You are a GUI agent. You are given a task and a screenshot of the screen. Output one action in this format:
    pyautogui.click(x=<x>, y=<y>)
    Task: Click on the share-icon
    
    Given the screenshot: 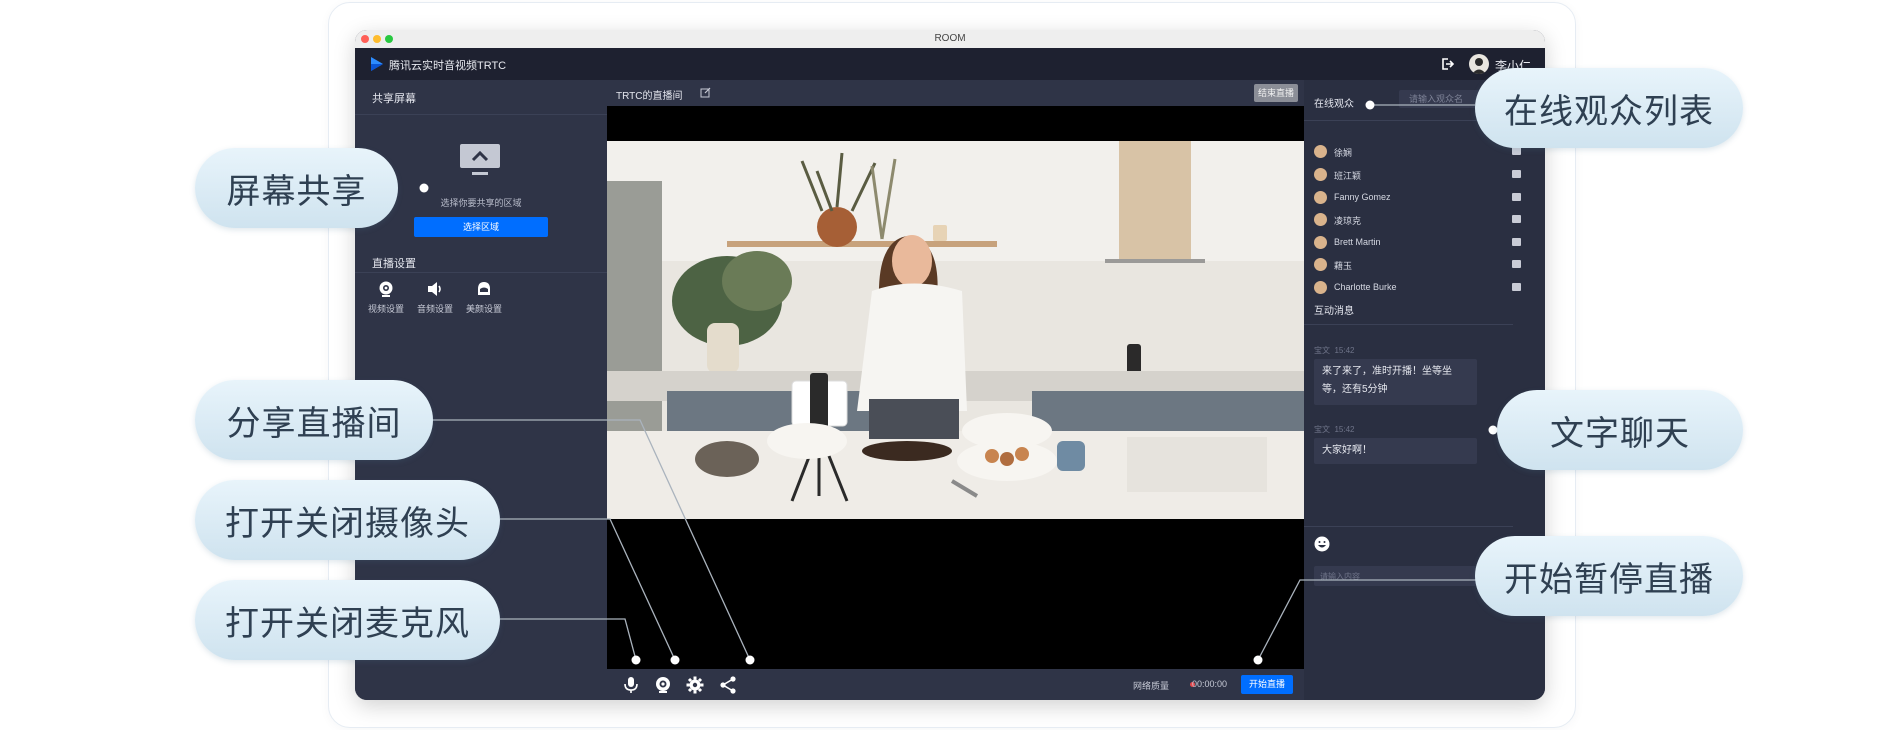 What is the action you would take?
    pyautogui.click(x=728, y=685)
    